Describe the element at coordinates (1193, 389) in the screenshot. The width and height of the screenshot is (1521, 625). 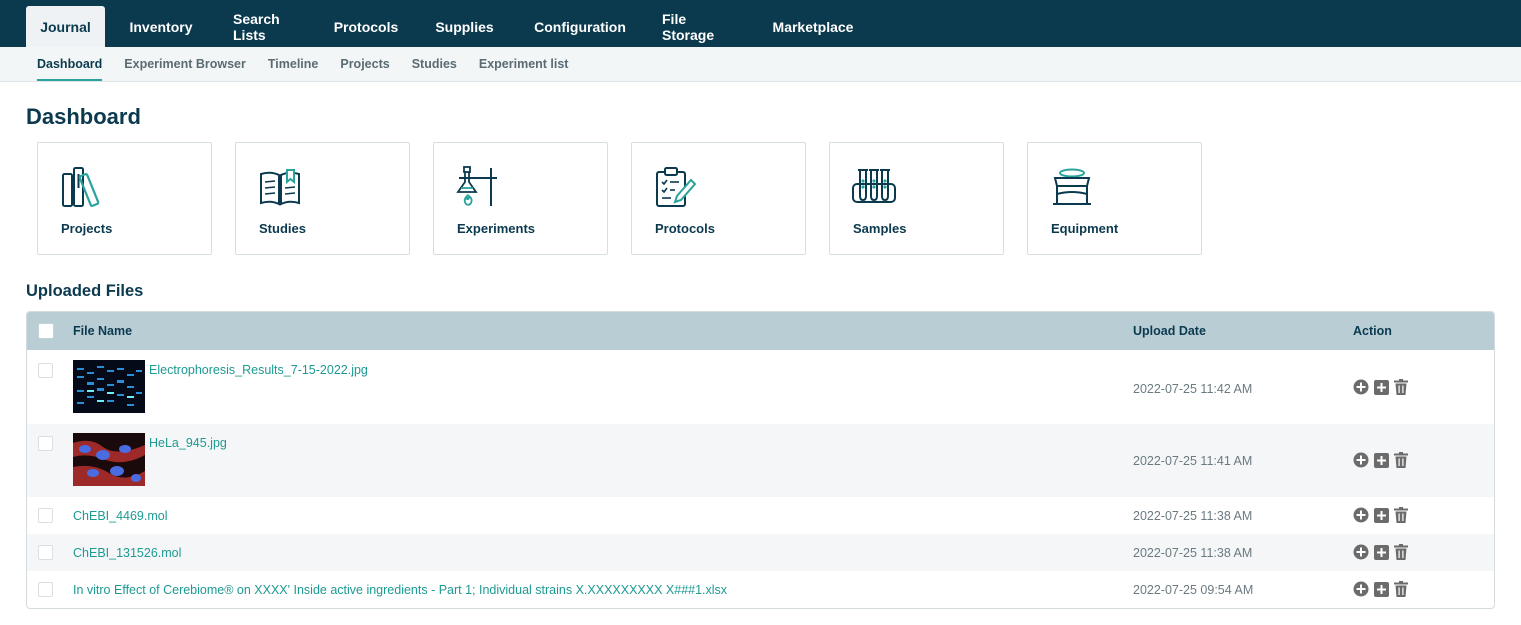
I see `upload-date: 2022-07-25 11:42 AM` at that location.